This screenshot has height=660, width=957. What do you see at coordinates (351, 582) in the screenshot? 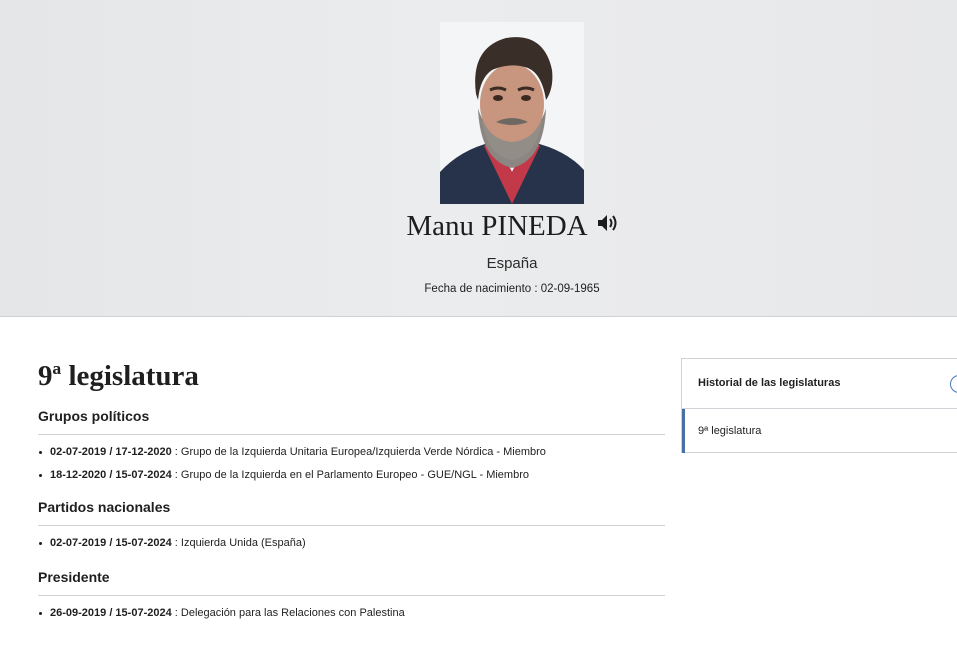
I see `section-title: Presidente` at bounding box center [351, 582].